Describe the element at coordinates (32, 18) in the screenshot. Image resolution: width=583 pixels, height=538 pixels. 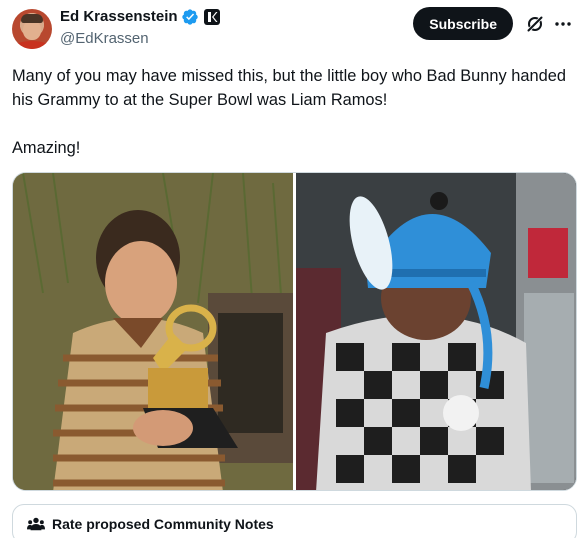
I see `avatar-hair` at that location.